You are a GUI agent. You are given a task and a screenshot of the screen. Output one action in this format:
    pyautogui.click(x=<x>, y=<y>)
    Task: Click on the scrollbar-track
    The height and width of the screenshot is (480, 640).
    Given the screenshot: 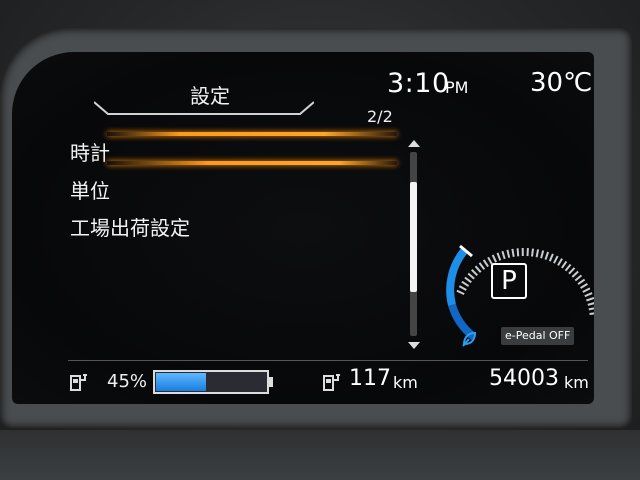 What is the action you would take?
    pyautogui.click(x=413, y=244)
    